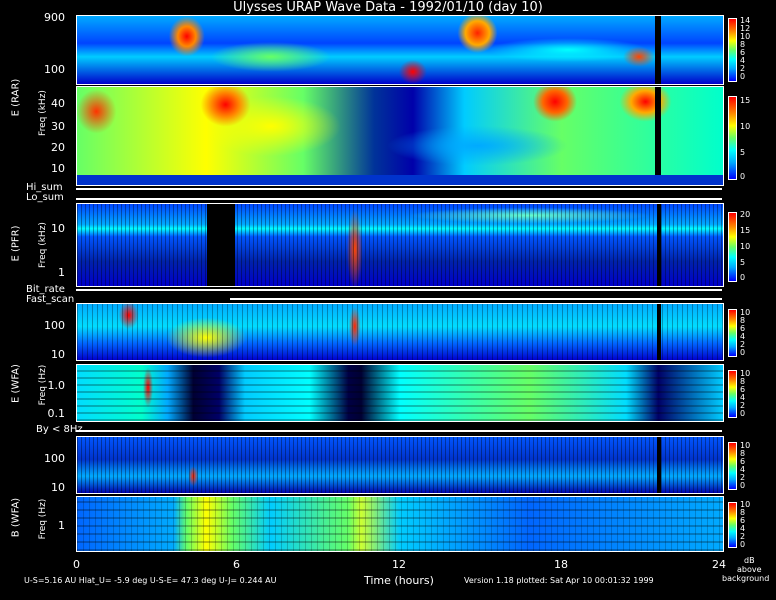 This screenshot has width=776, height=600. What do you see at coordinates (45, 197) in the screenshot?
I see `lo-sum-label: Lo_sum` at bounding box center [45, 197].